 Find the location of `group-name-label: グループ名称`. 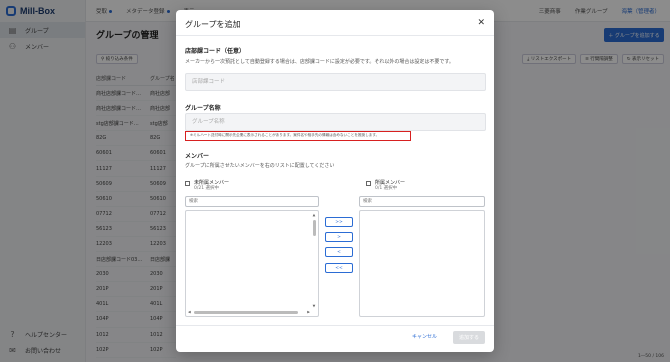

group-name-label: グループ名称 is located at coordinates (203, 108).